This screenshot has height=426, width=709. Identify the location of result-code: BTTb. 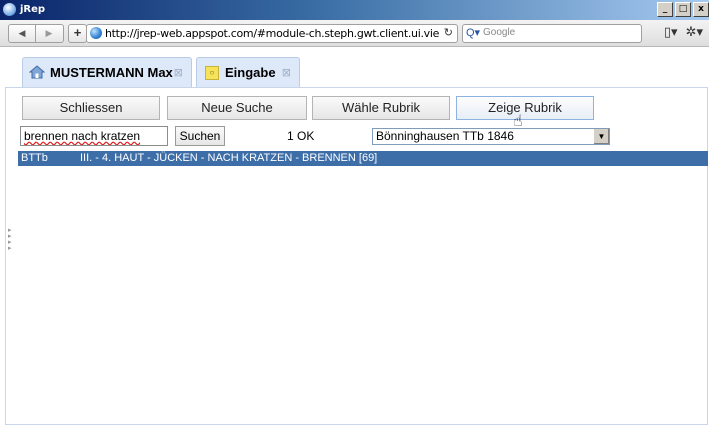
(34, 158).